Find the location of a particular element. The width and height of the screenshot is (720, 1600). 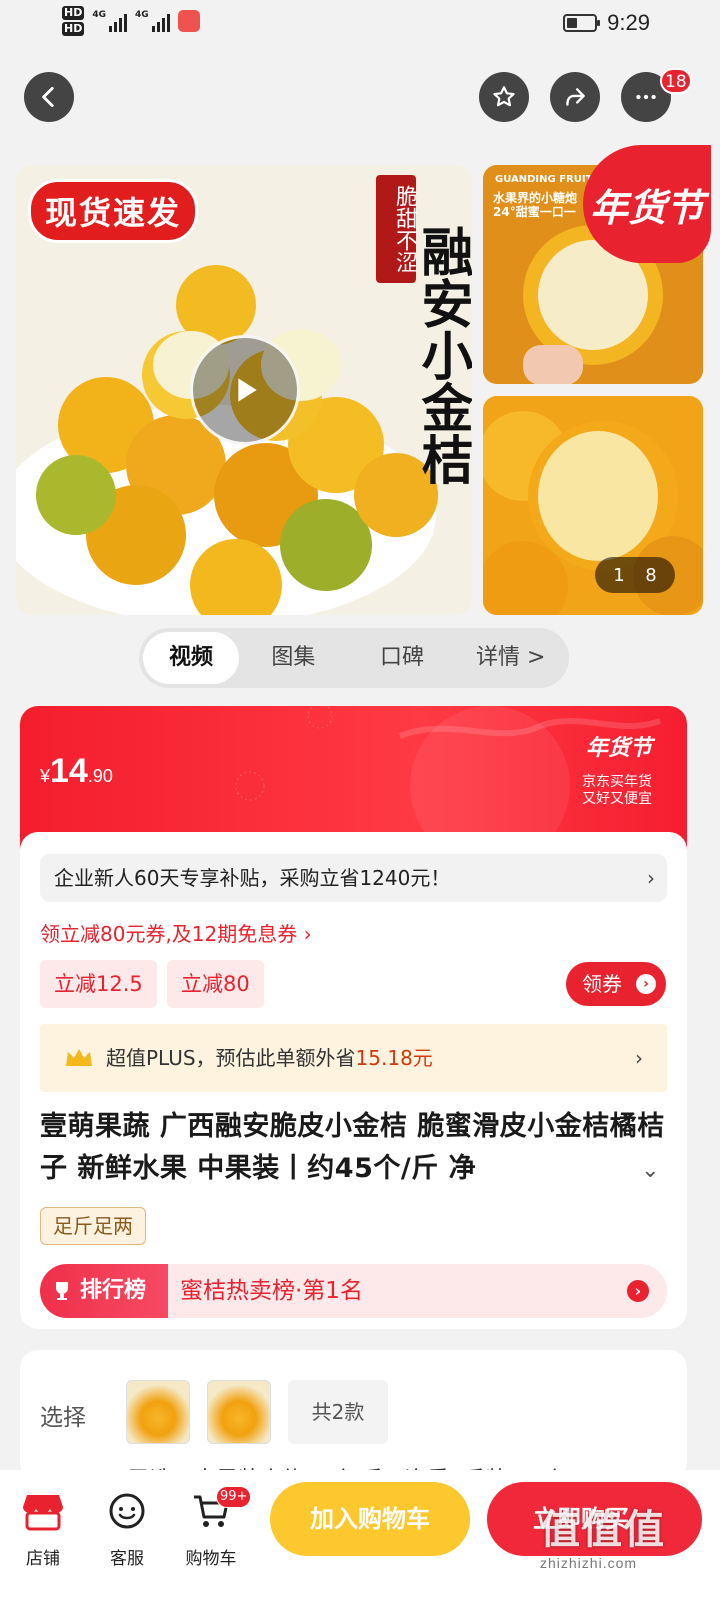

tab-gallery: 图集 is located at coordinates (293, 658).